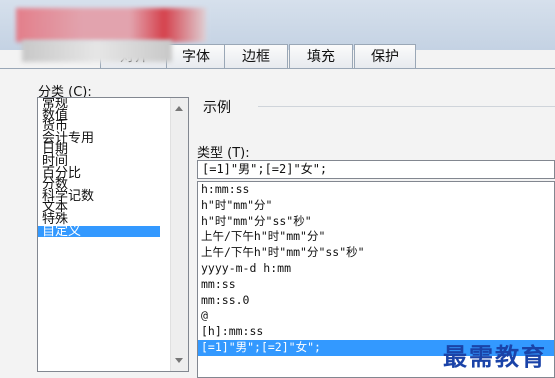  I want to click on tab-font: 字体, so click(196, 56).